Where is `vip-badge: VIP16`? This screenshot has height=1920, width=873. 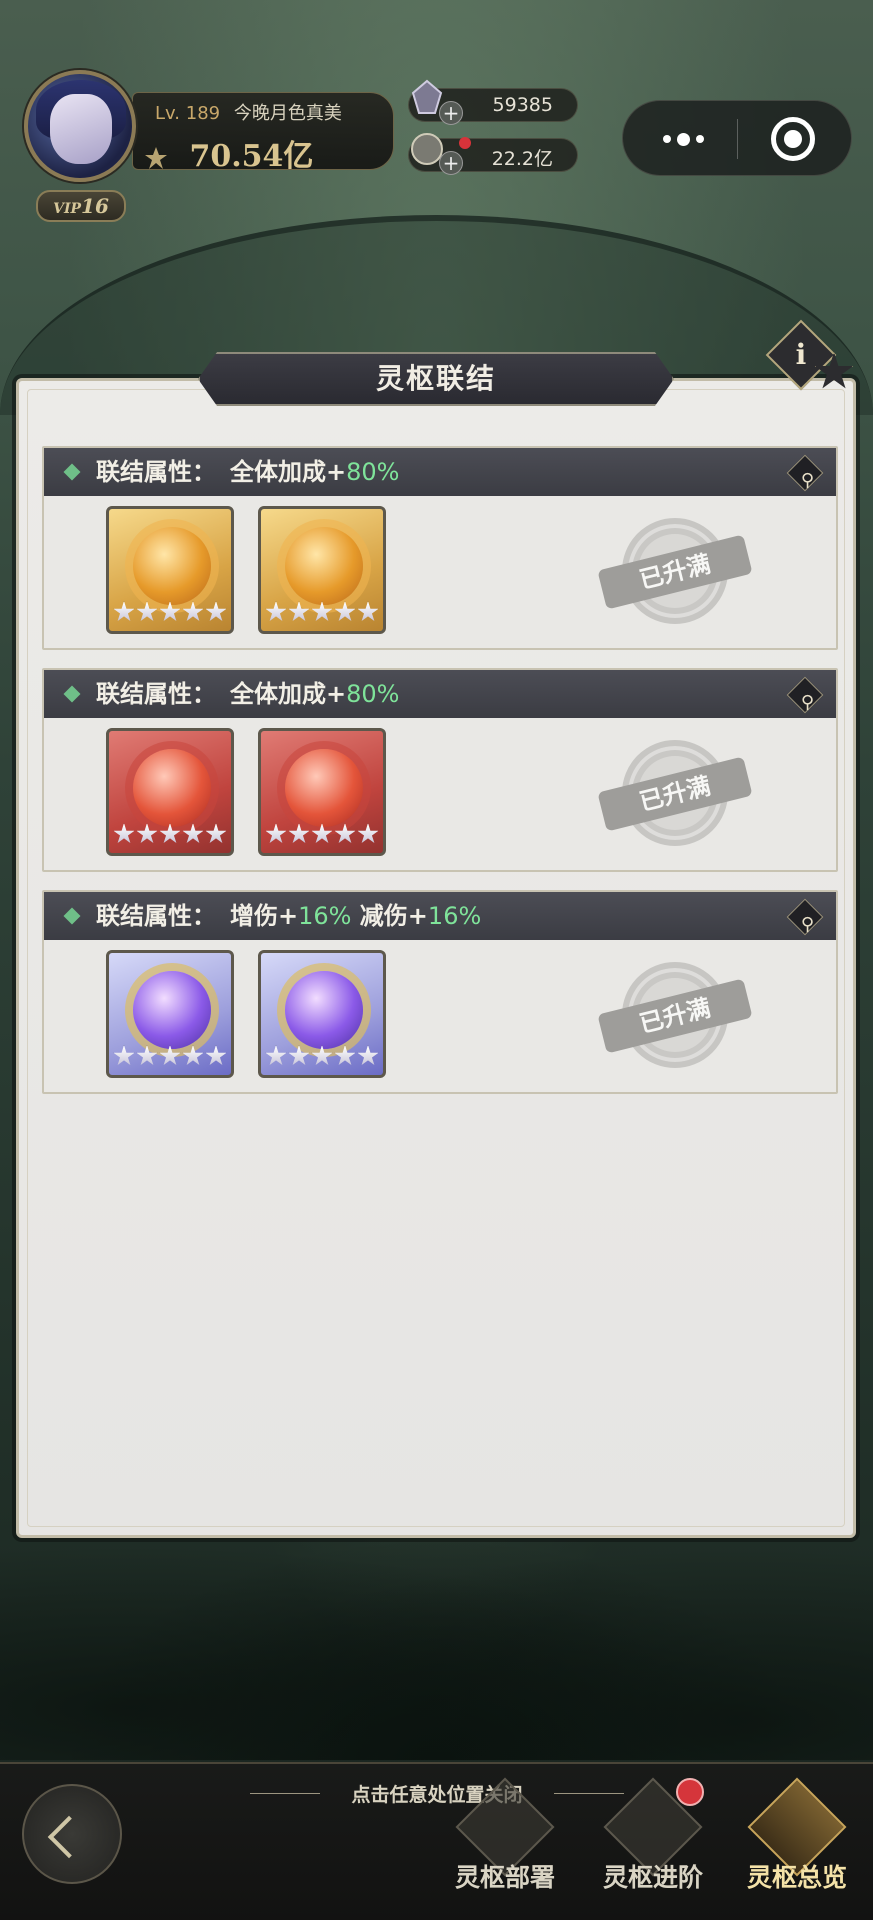 vip-badge: VIP16 is located at coordinates (81, 206).